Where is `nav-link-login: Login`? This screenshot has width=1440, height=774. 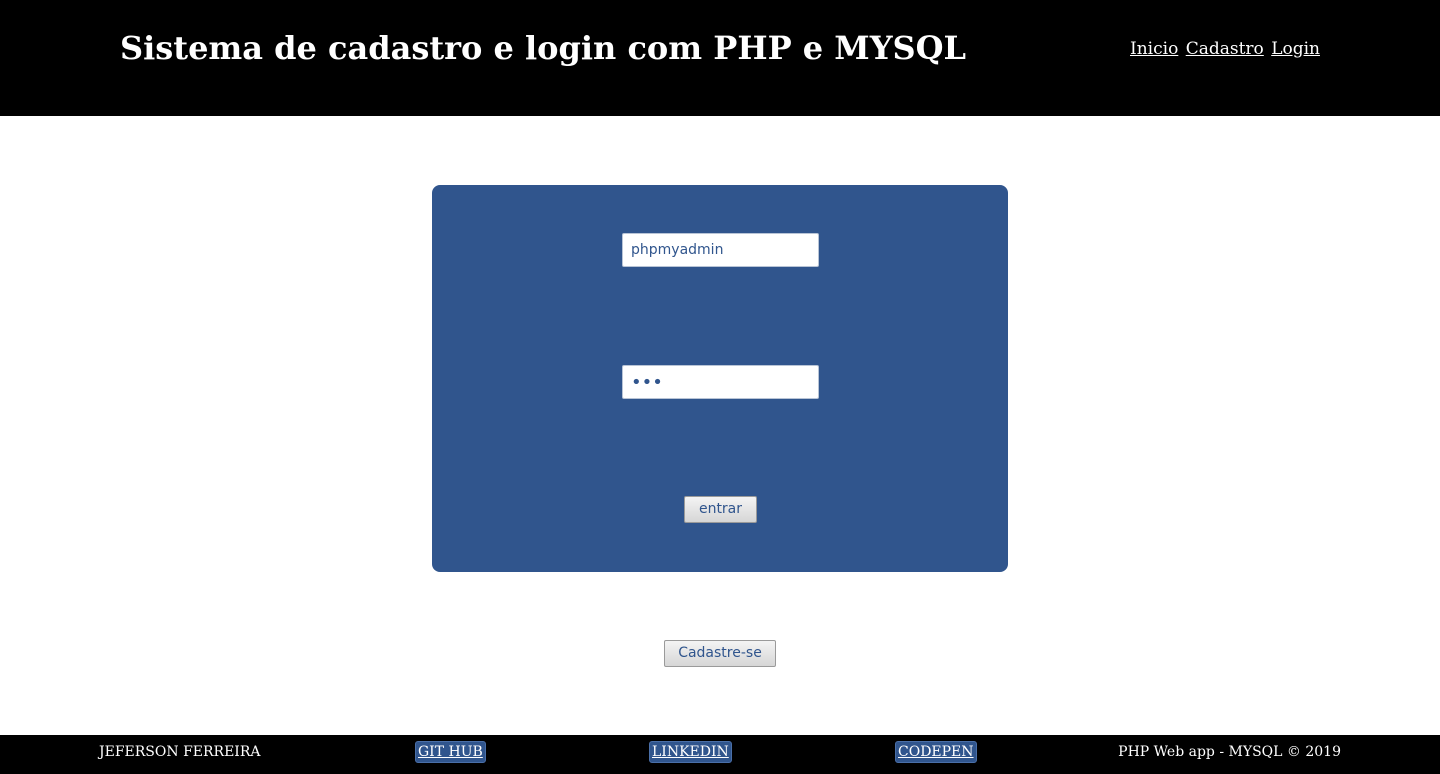
nav-link-login: Login is located at coordinates (1295, 49).